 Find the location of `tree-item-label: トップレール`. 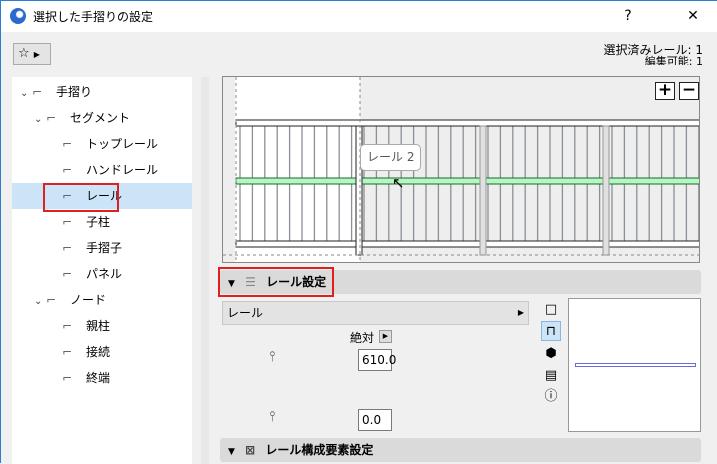

tree-item-label: トップレール is located at coordinates (122, 144).